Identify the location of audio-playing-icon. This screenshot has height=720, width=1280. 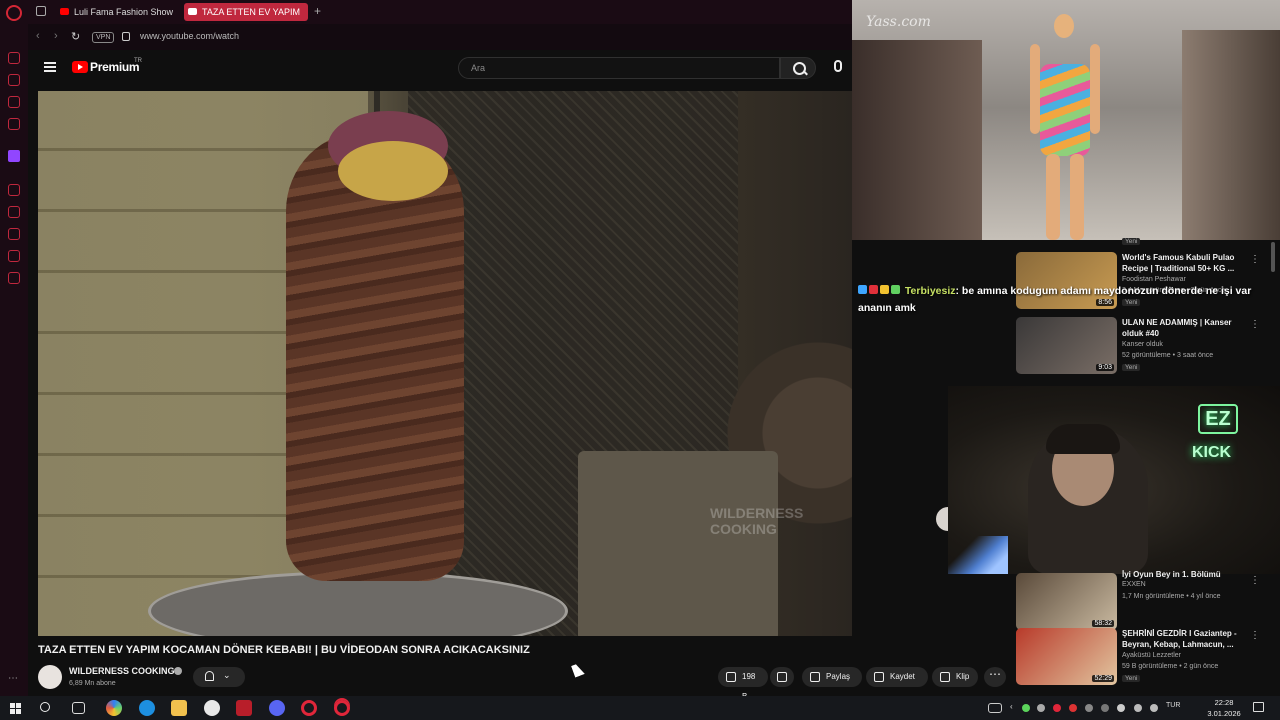
(192, 11).